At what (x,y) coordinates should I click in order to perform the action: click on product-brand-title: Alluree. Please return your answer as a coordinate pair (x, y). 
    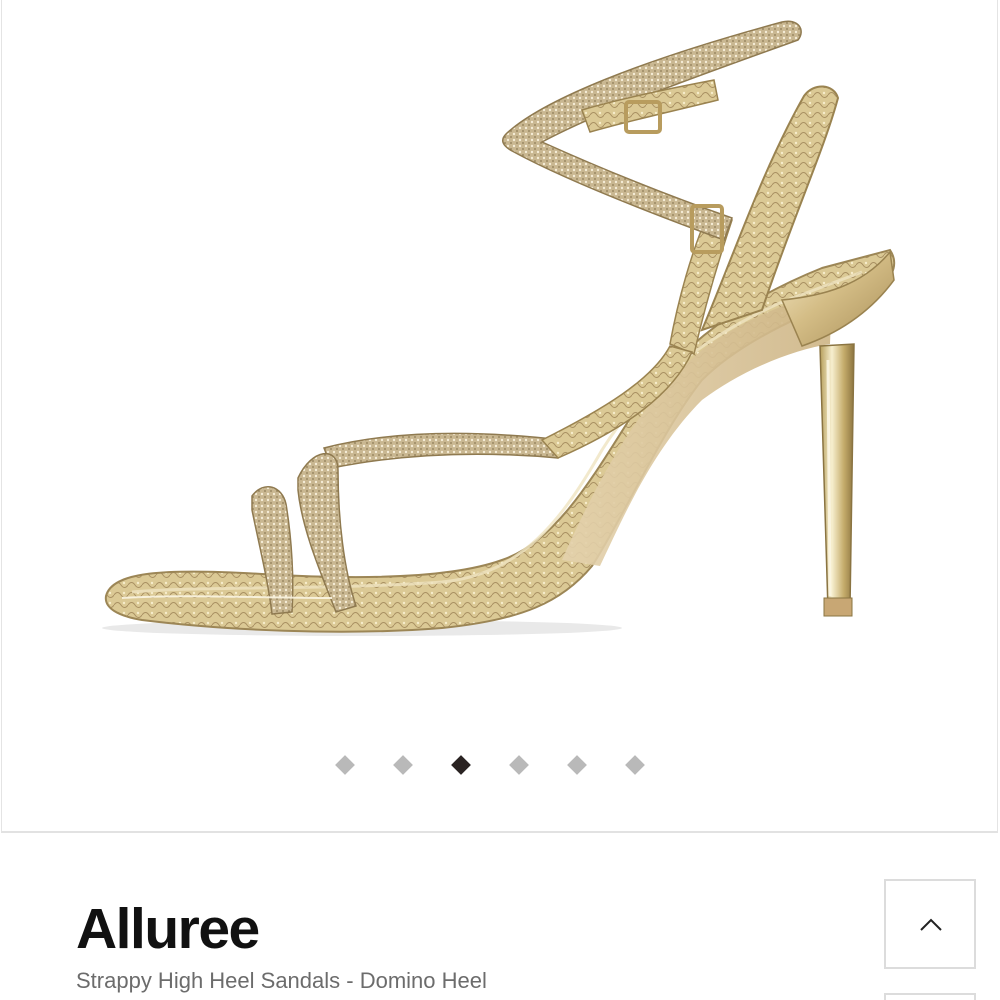
    Looking at the image, I should click on (168, 929).